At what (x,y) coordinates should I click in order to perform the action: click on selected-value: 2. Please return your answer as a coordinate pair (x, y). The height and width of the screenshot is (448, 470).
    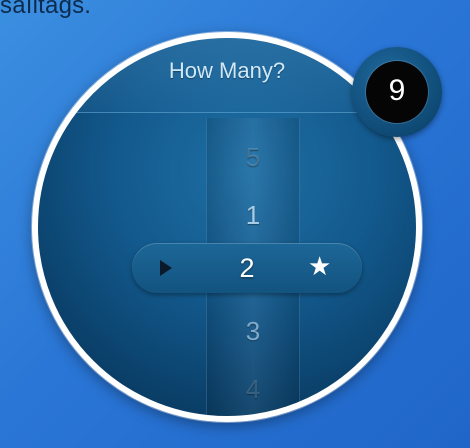
    Looking at the image, I should click on (247, 268).